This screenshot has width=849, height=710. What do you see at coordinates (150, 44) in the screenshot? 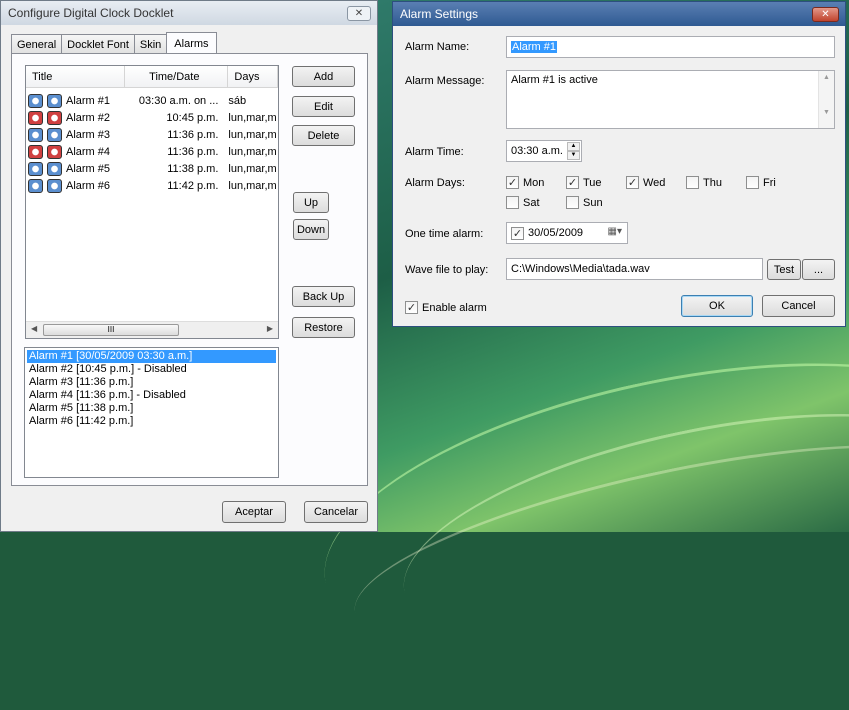
I see `tab-skin: Skin` at bounding box center [150, 44].